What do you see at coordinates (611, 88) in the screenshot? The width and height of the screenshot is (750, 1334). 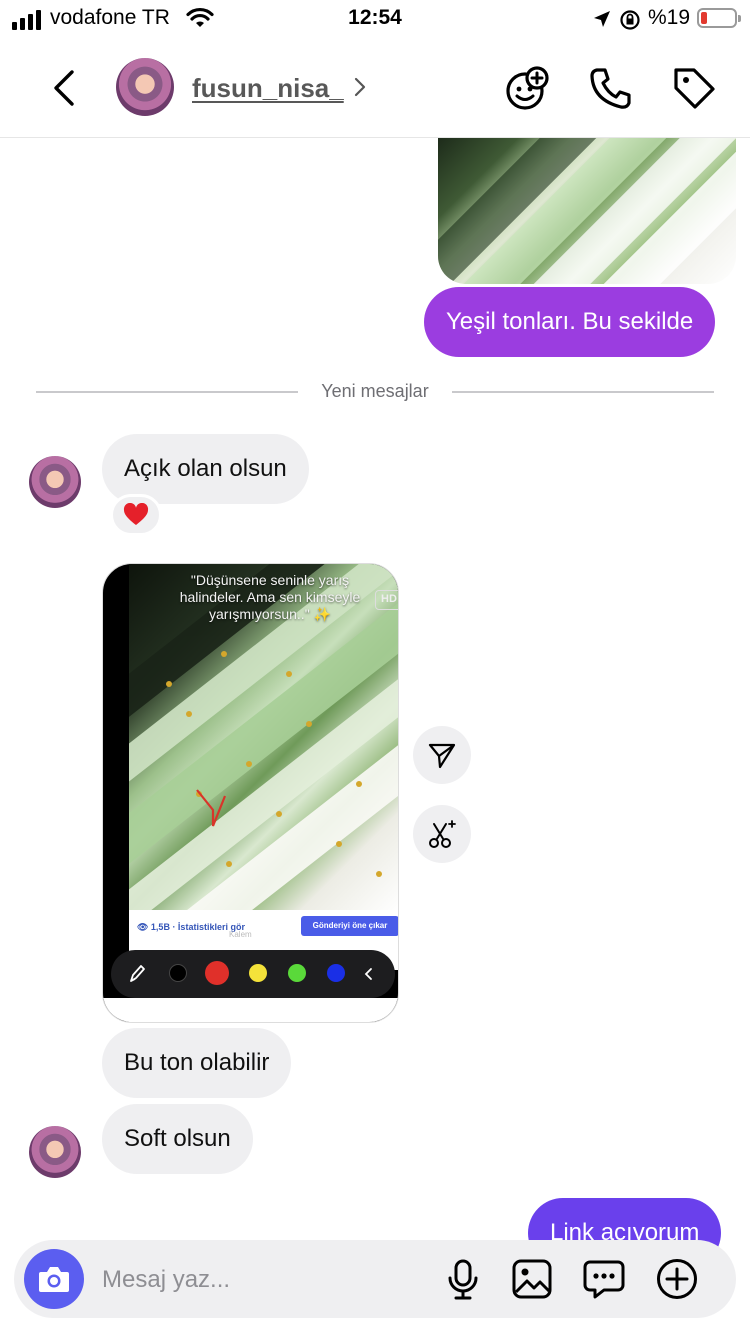 I see `phone-icon` at bounding box center [611, 88].